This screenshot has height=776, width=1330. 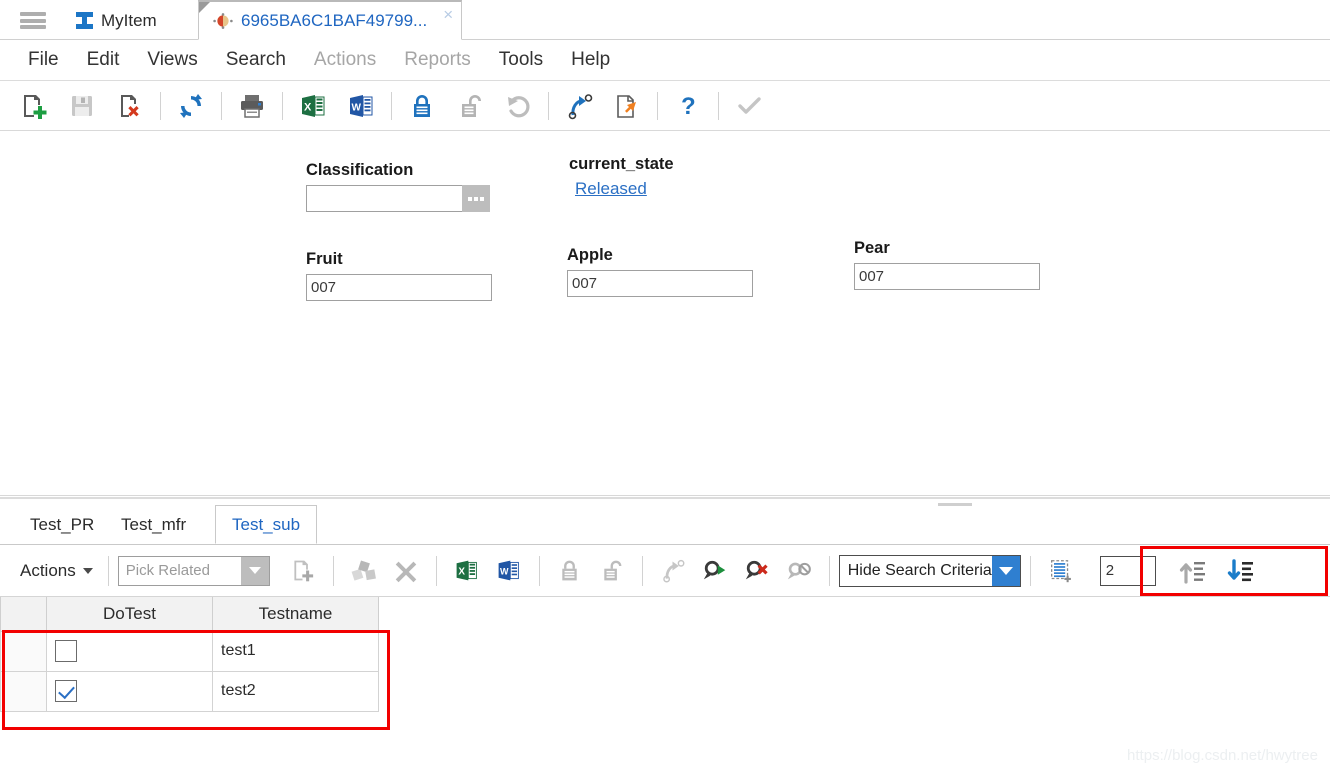 I want to click on actions-dropdown-button: Actions, so click(x=56, y=571).